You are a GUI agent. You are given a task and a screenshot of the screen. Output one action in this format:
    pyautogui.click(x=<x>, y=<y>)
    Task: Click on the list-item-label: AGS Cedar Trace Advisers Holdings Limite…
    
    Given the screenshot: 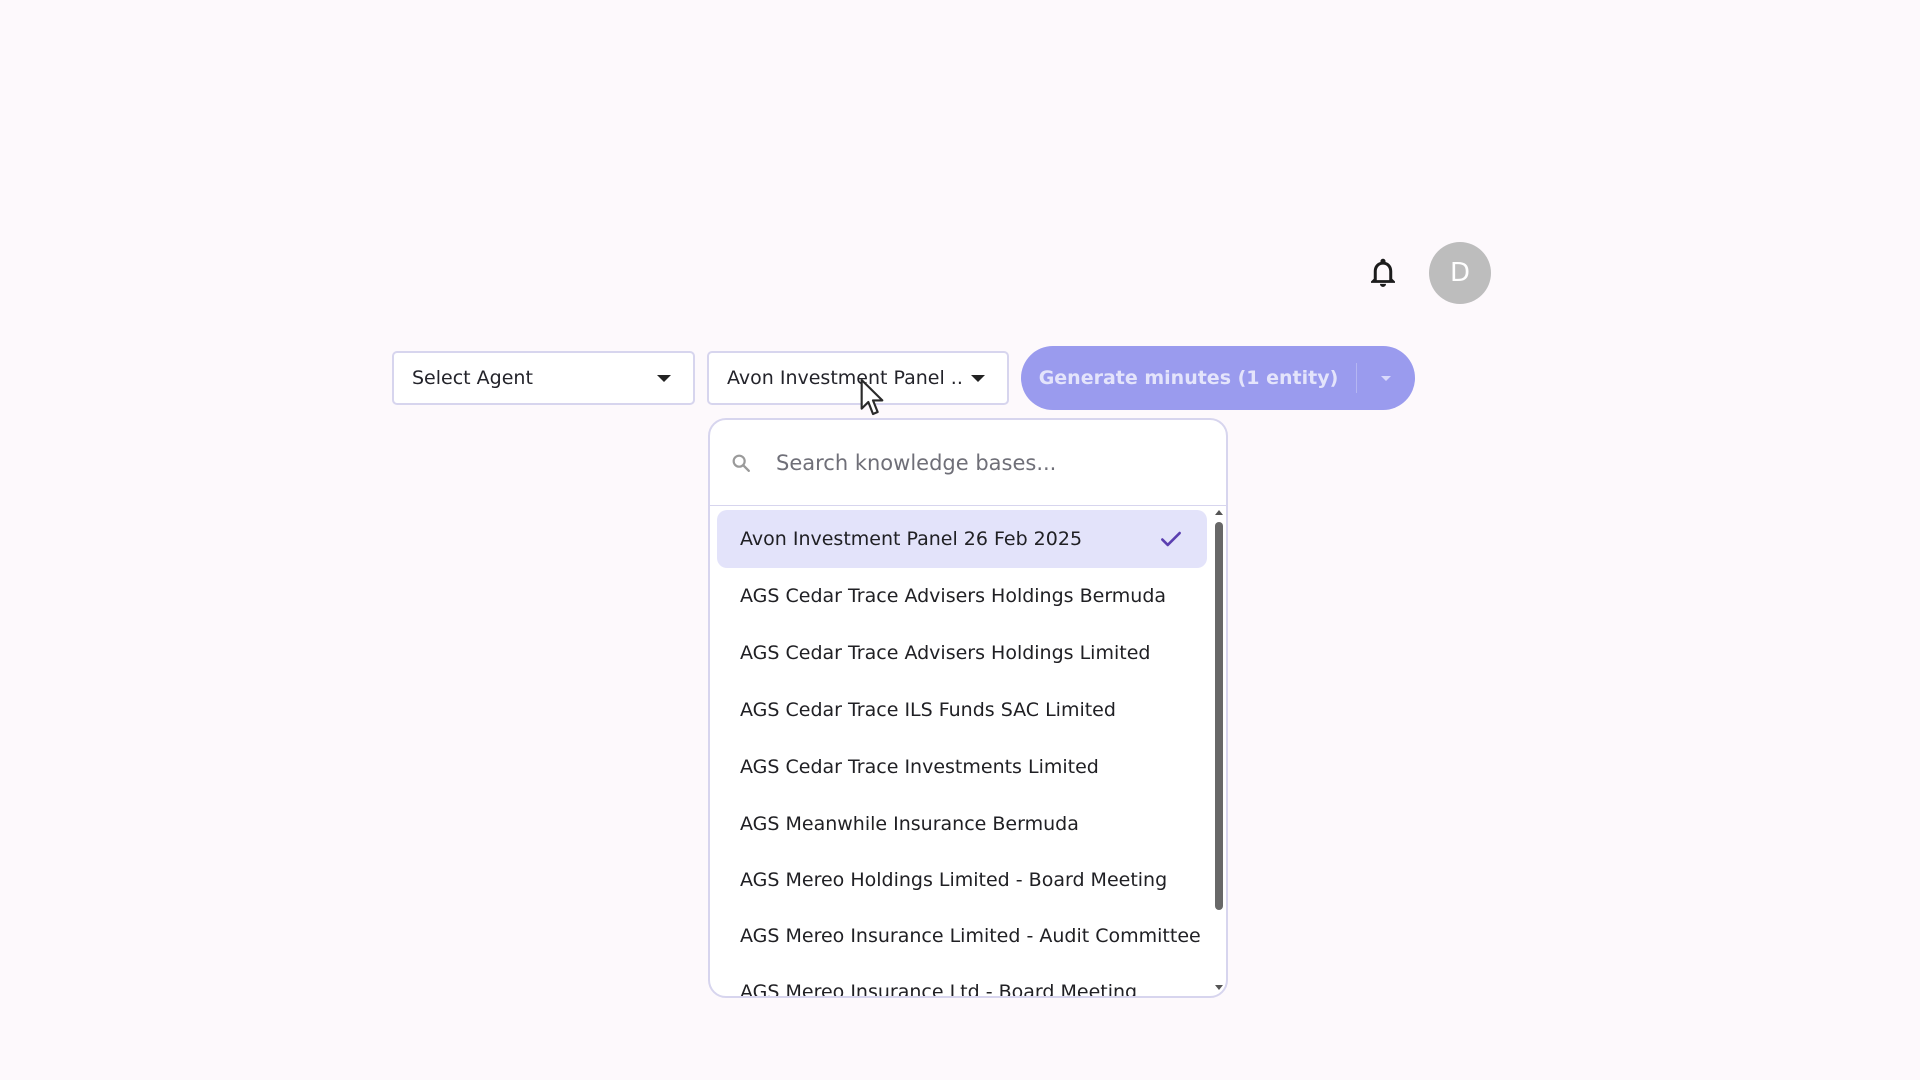 What is the action you would take?
    pyautogui.click(x=945, y=653)
    